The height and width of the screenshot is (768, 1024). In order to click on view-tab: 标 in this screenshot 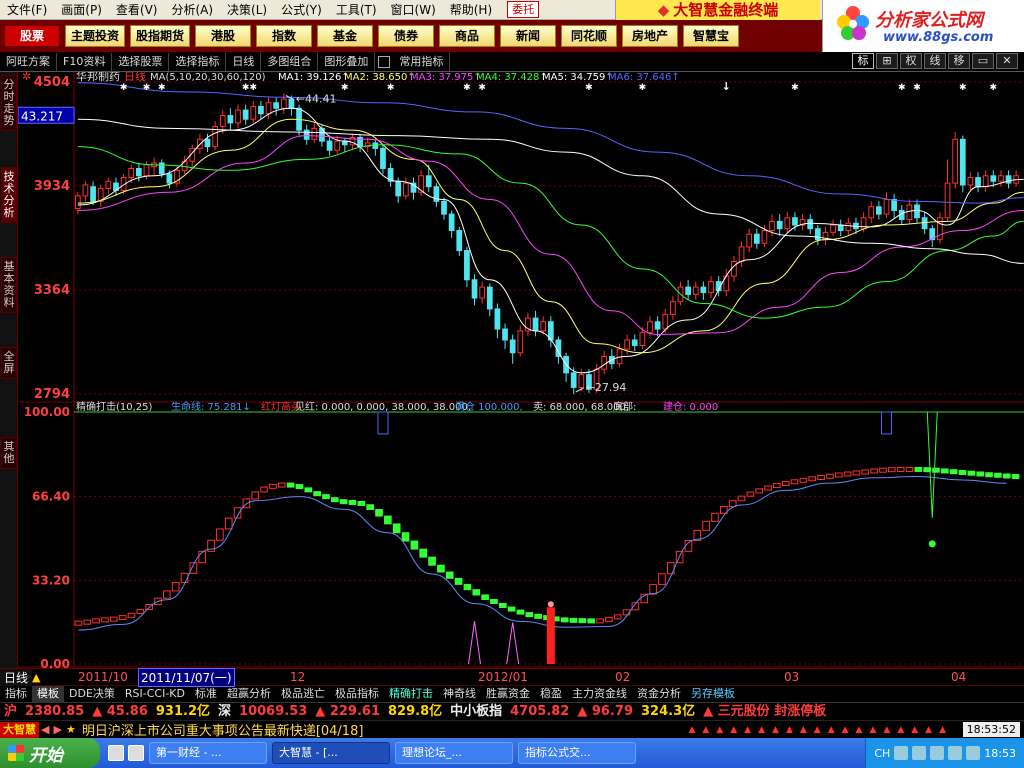, I will do `click(863, 61)`.